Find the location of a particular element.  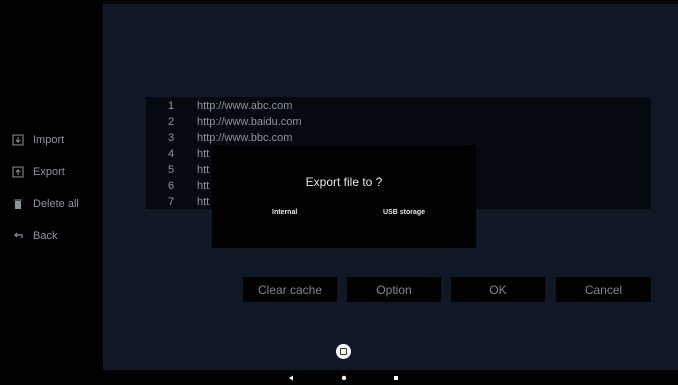

row-url: http://www.abc.com is located at coordinates (245, 106).